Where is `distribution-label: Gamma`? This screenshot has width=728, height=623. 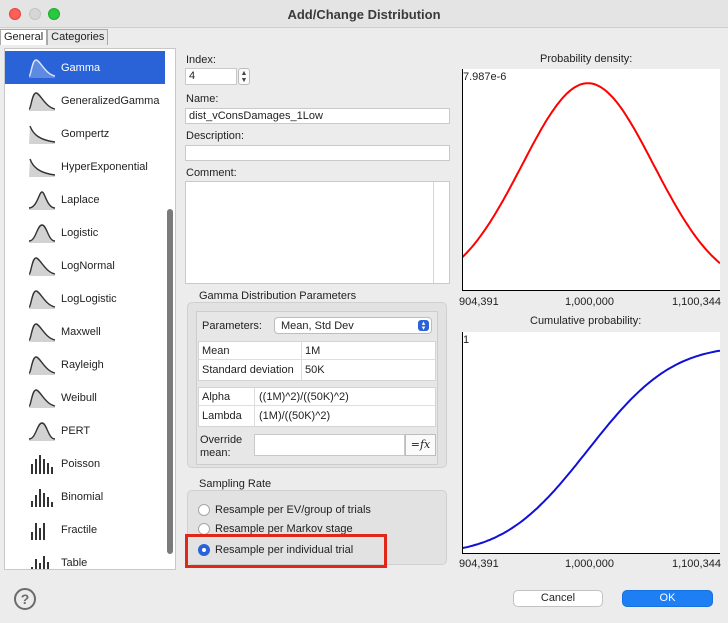
distribution-label: Gamma is located at coordinates (81, 67).